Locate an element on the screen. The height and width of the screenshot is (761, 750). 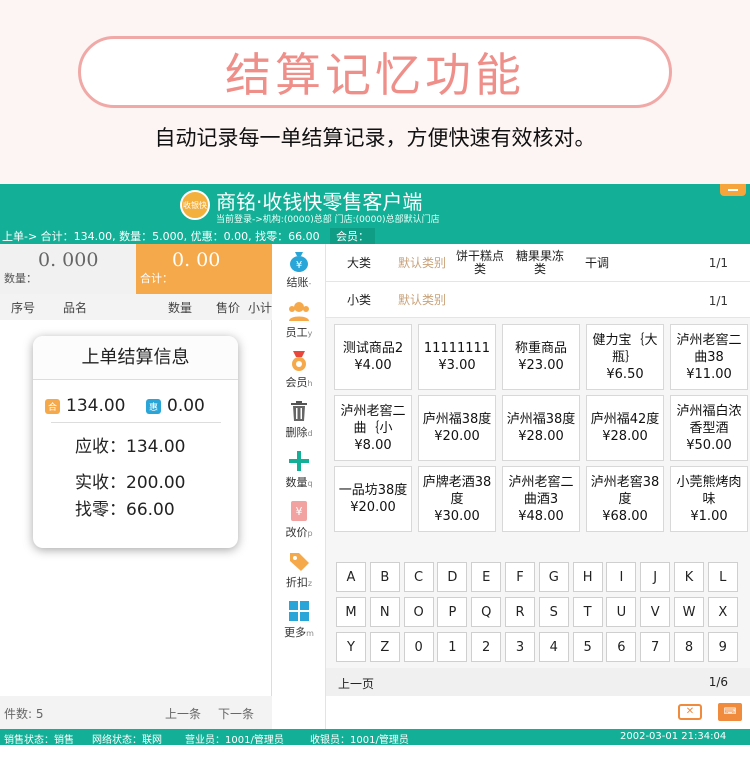
key-f: F is located at coordinates (520, 577).